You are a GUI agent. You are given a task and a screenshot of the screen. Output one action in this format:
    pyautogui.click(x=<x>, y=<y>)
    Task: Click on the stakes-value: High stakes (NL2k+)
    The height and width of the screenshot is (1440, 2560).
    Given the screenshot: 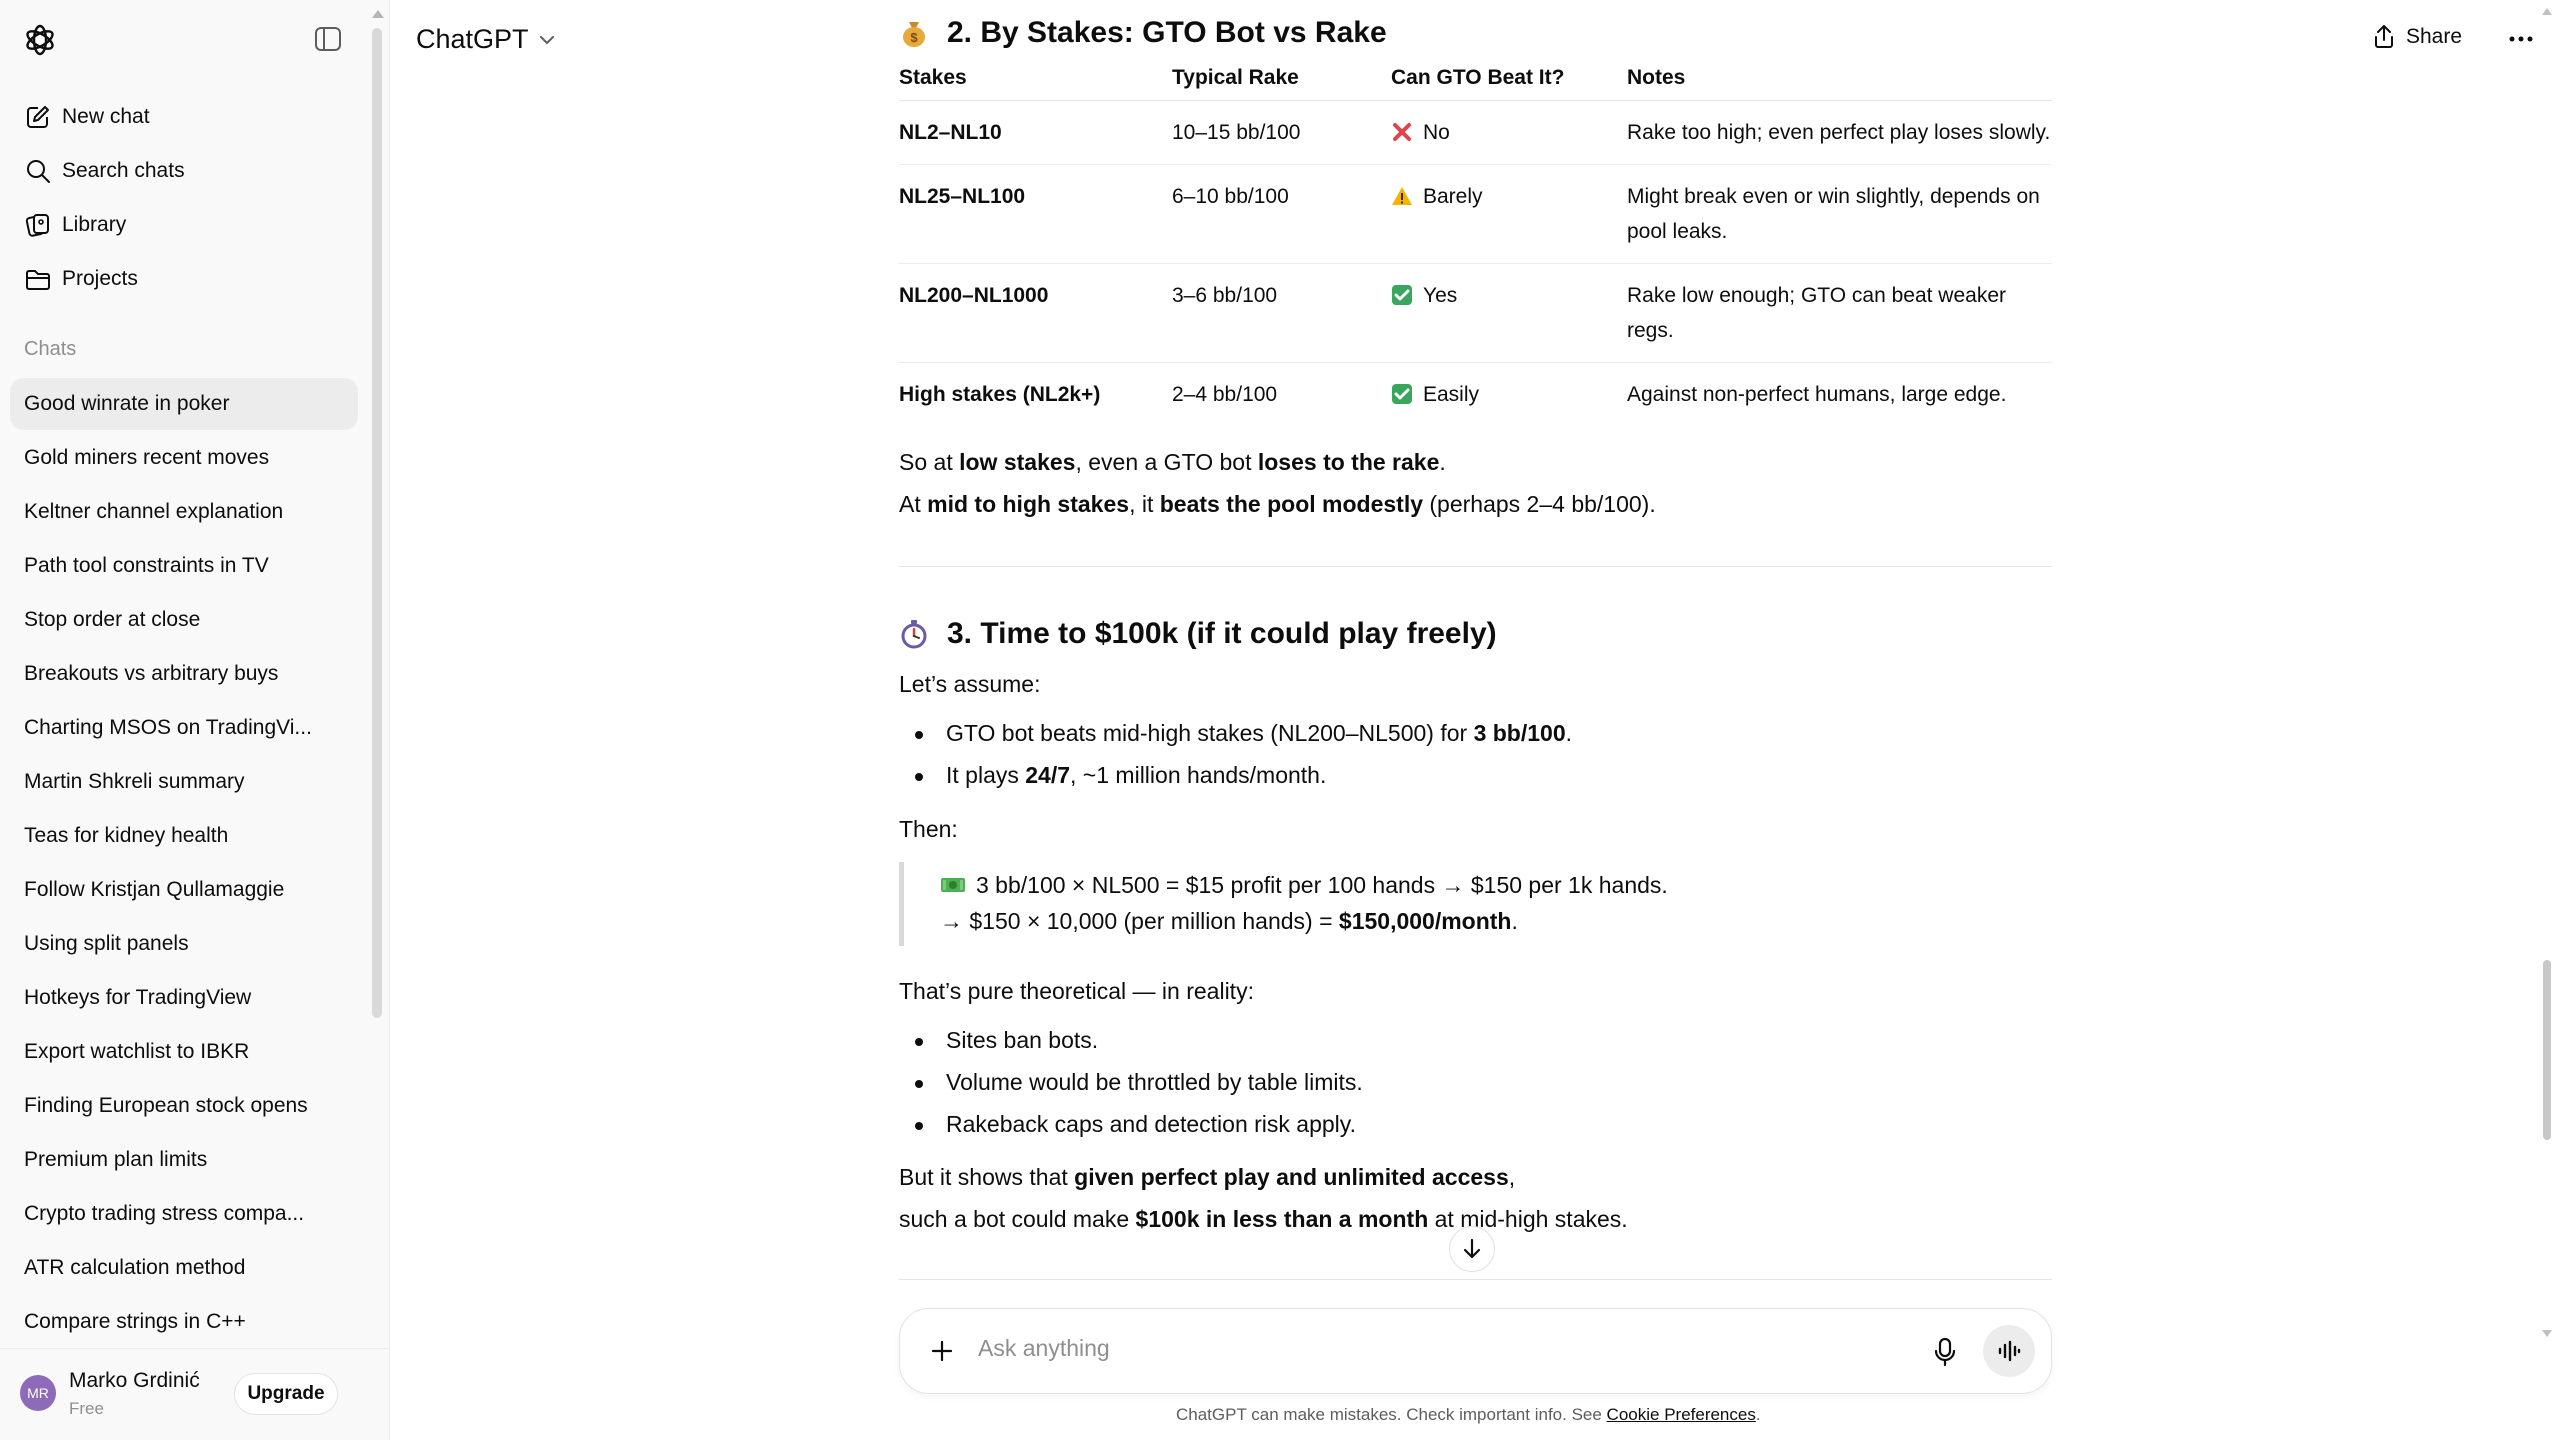 What is the action you would take?
    pyautogui.click(x=1000, y=394)
    